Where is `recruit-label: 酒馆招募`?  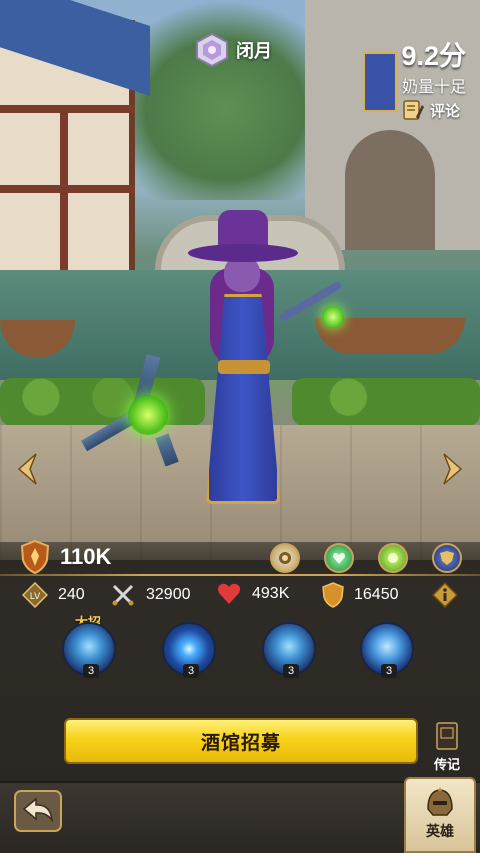
recruit-label: 酒馆招募 is located at coordinates (240, 743).